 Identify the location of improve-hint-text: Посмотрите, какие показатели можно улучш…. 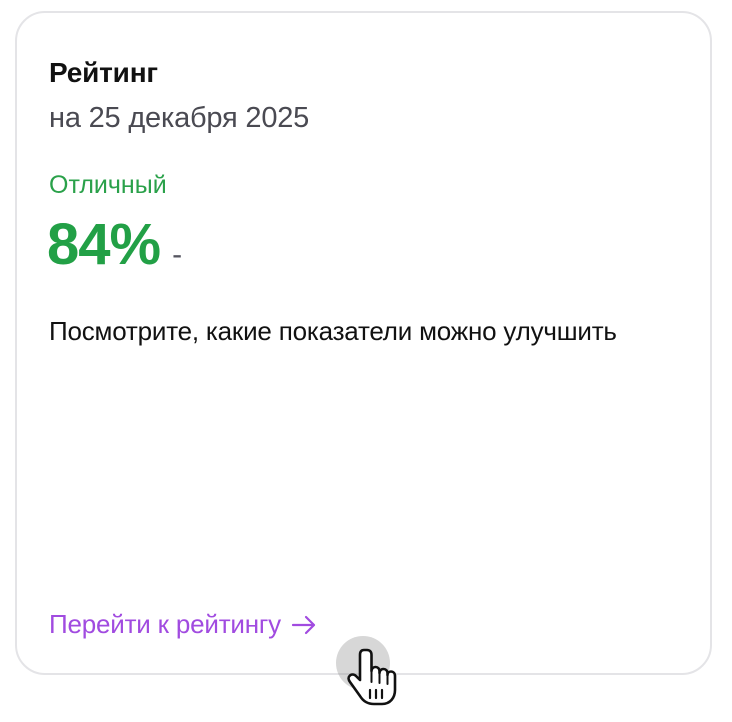
(333, 331).